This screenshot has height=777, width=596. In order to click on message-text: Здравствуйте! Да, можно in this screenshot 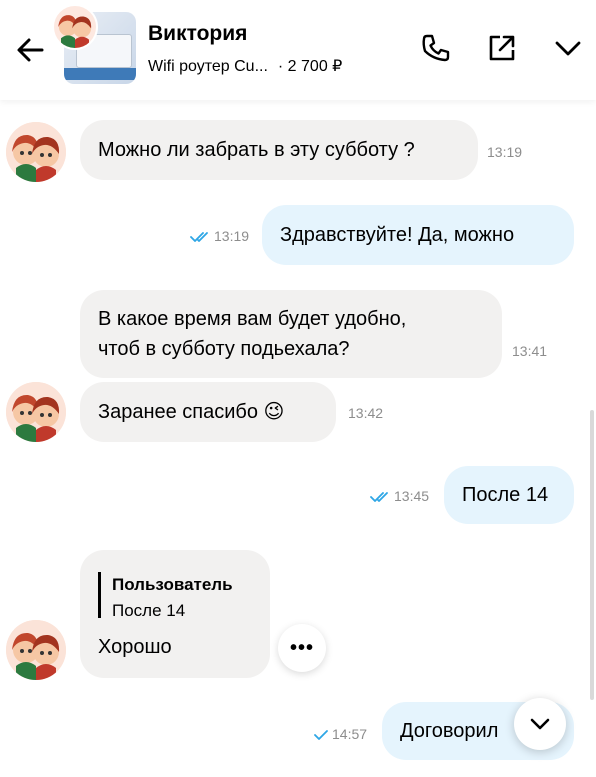, I will do `click(397, 235)`.